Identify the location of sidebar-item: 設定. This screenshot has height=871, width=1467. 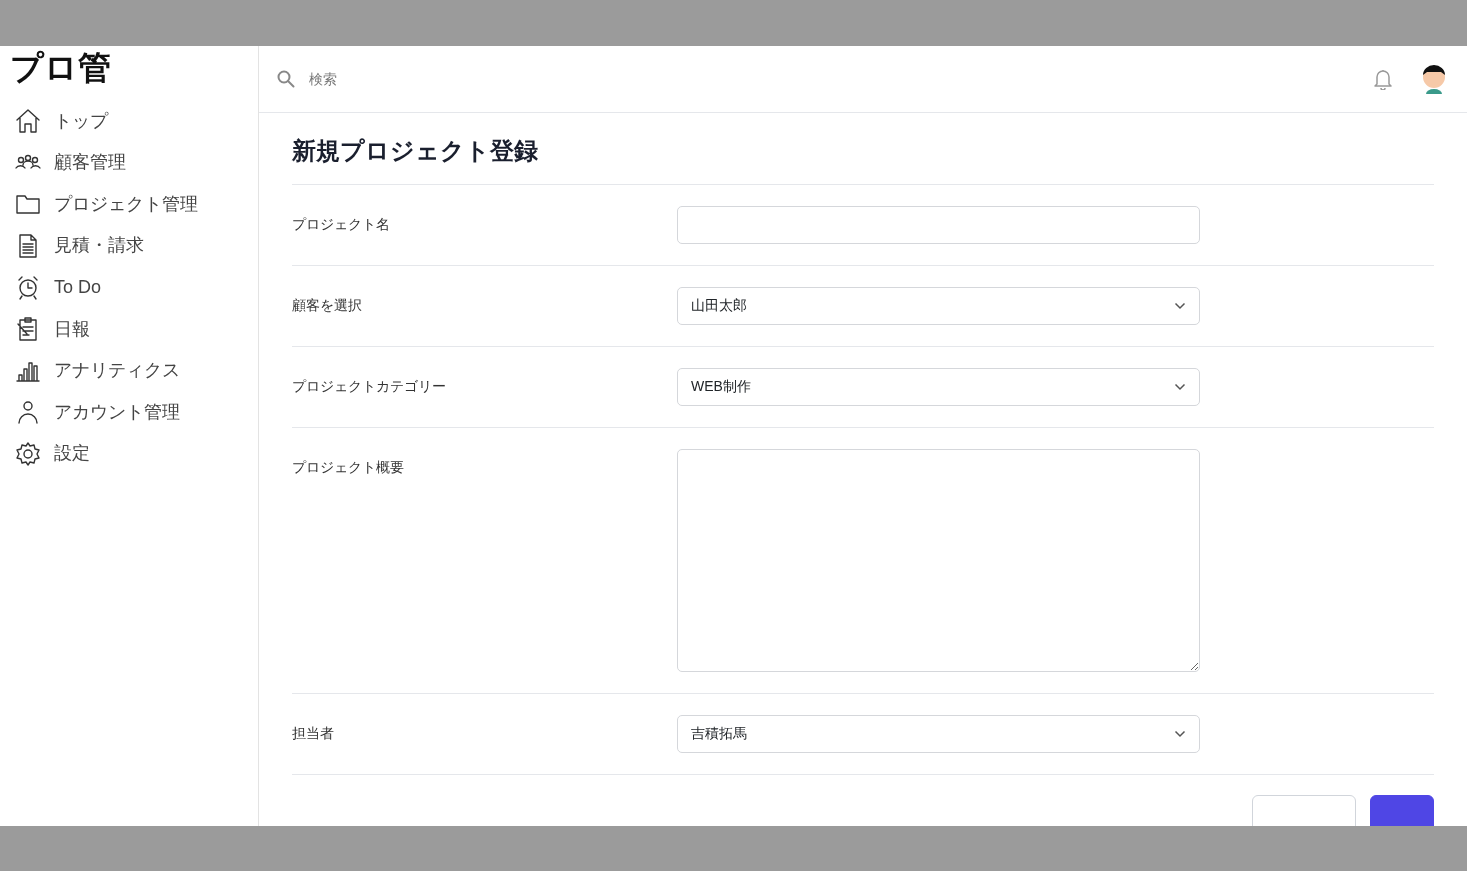
(129, 454).